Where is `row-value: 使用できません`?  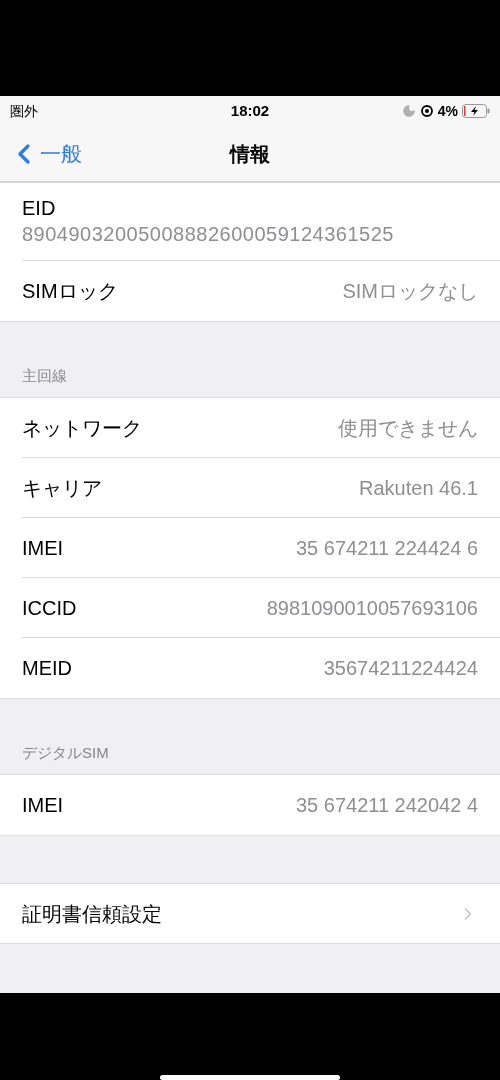 row-value: 使用できません is located at coordinates (408, 428).